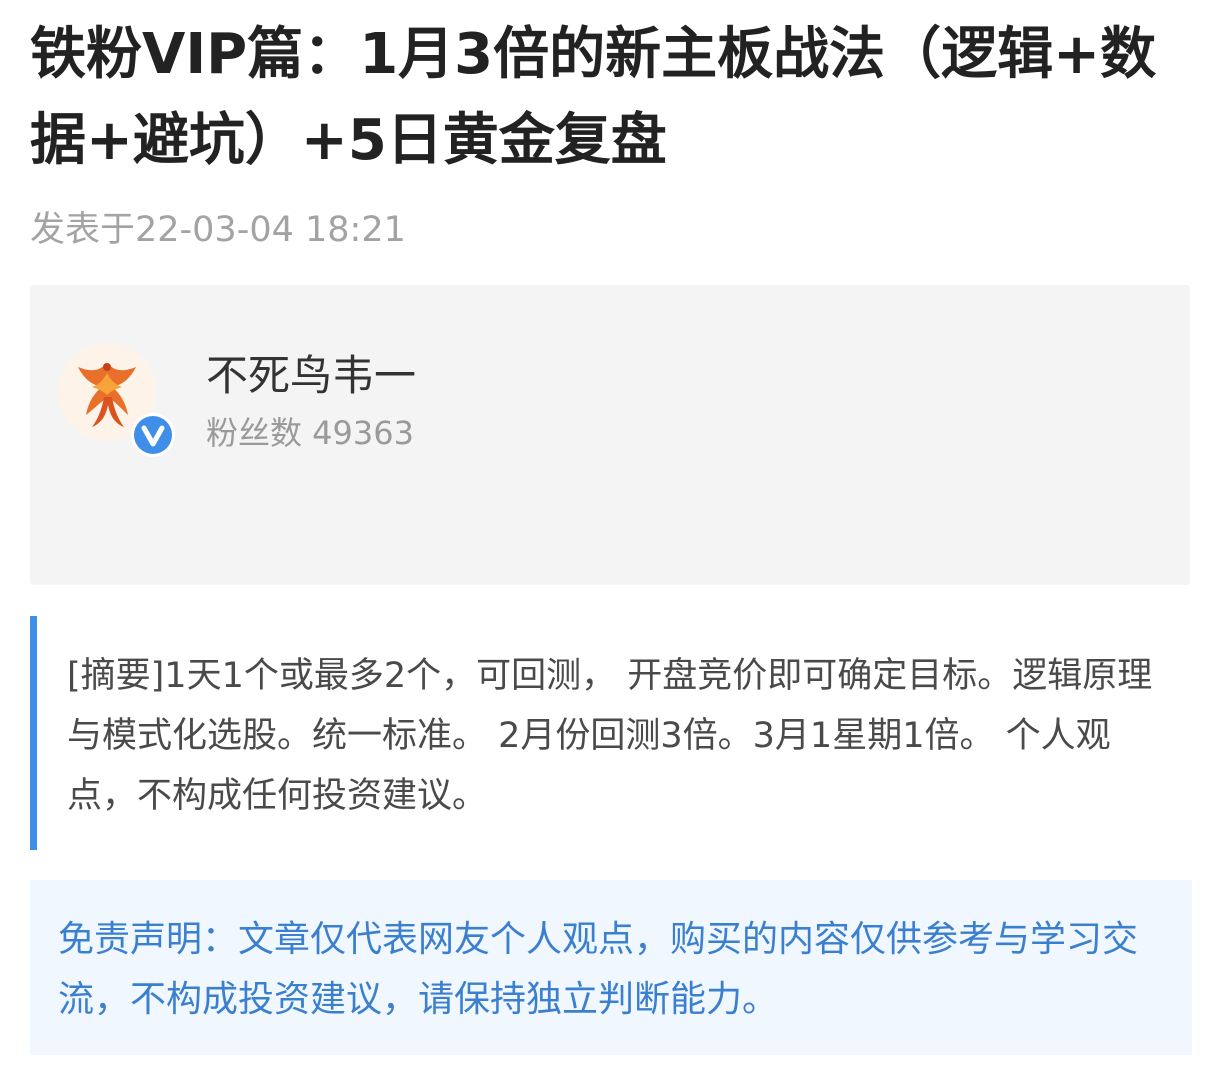  I want to click on fans-count: 粉丝数 49363, so click(310, 433).